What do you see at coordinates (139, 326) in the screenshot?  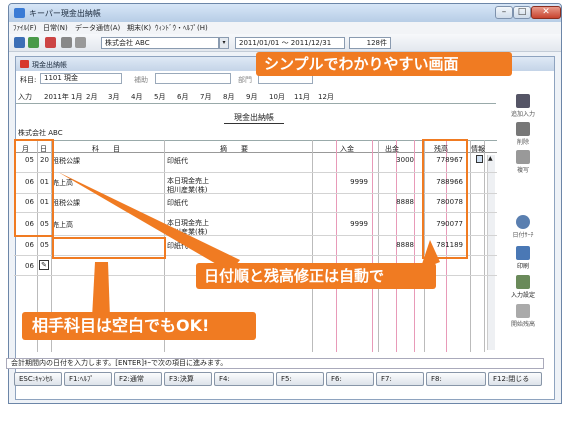 I see `callout-blank-ok: 相手科目は空白でもOK!` at bounding box center [139, 326].